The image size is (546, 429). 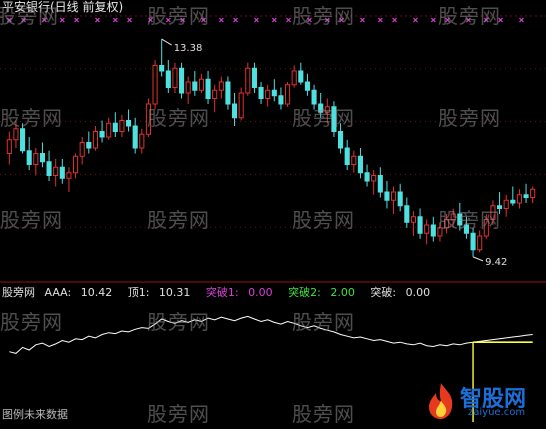 I want to click on legend-top1: 顶1: 10.31, so click(x=164, y=292).